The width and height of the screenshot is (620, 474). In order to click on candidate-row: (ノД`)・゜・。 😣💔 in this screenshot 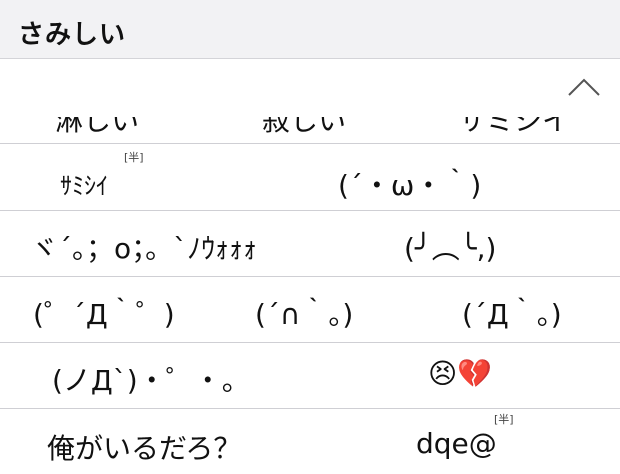, I will do `click(310, 376)`.